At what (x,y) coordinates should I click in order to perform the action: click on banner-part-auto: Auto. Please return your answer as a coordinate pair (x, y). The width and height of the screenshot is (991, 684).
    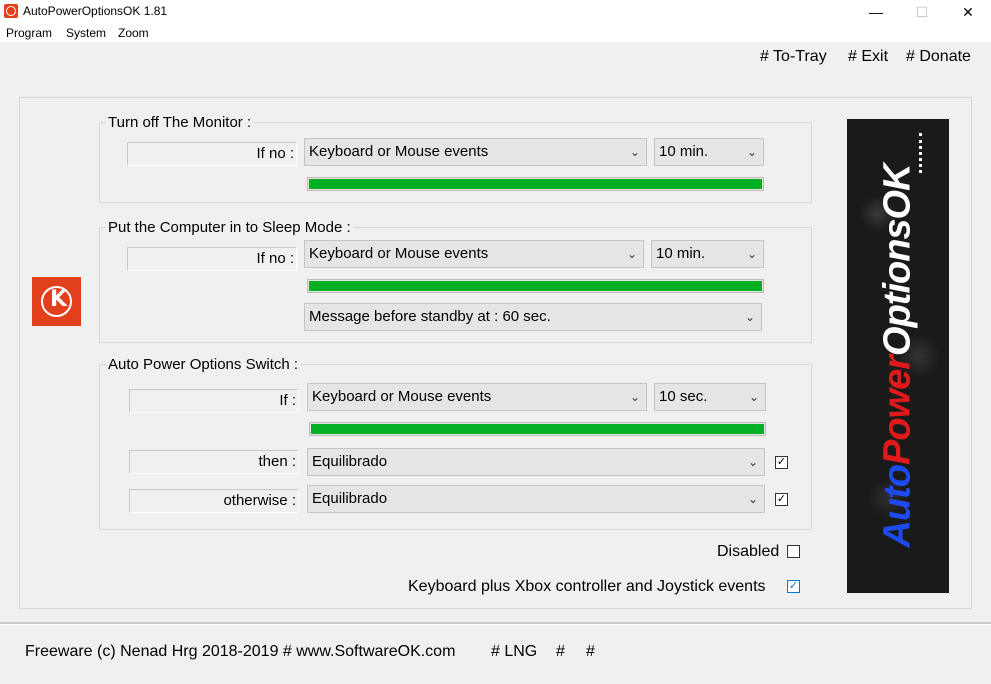
    Looking at the image, I should click on (897, 506).